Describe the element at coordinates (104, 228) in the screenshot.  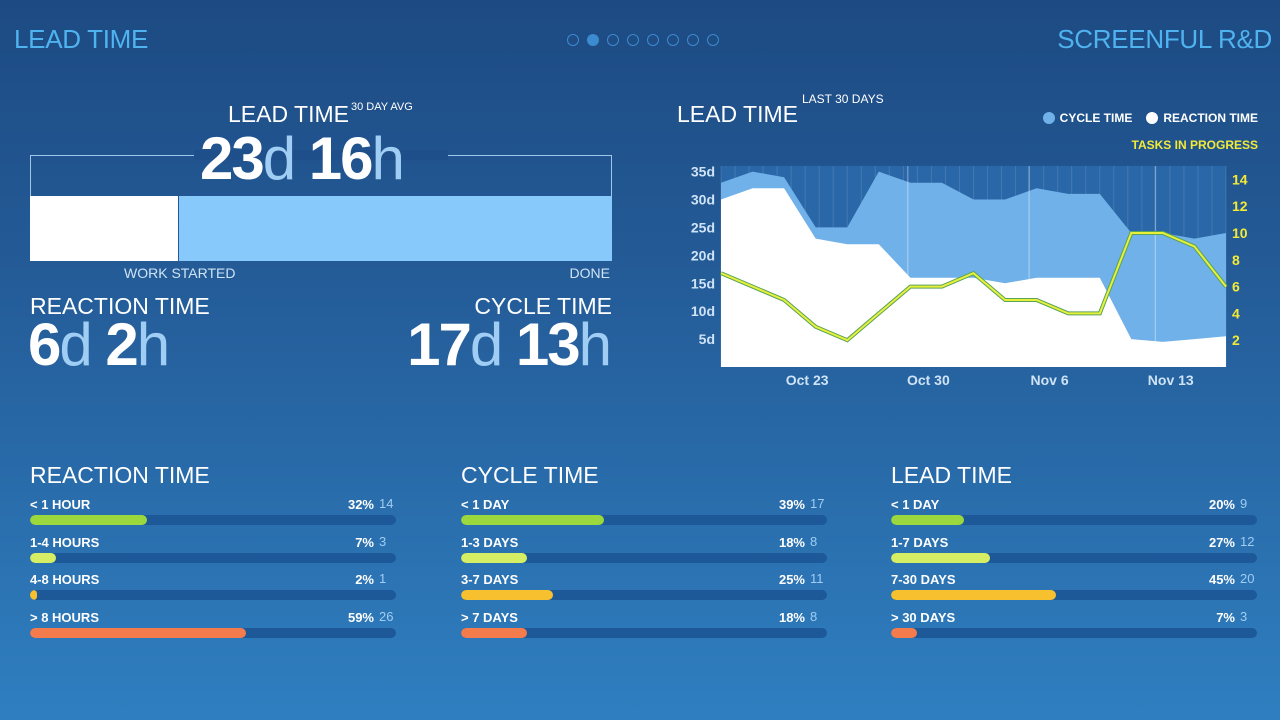
I see `reaction-segment-bar` at that location.